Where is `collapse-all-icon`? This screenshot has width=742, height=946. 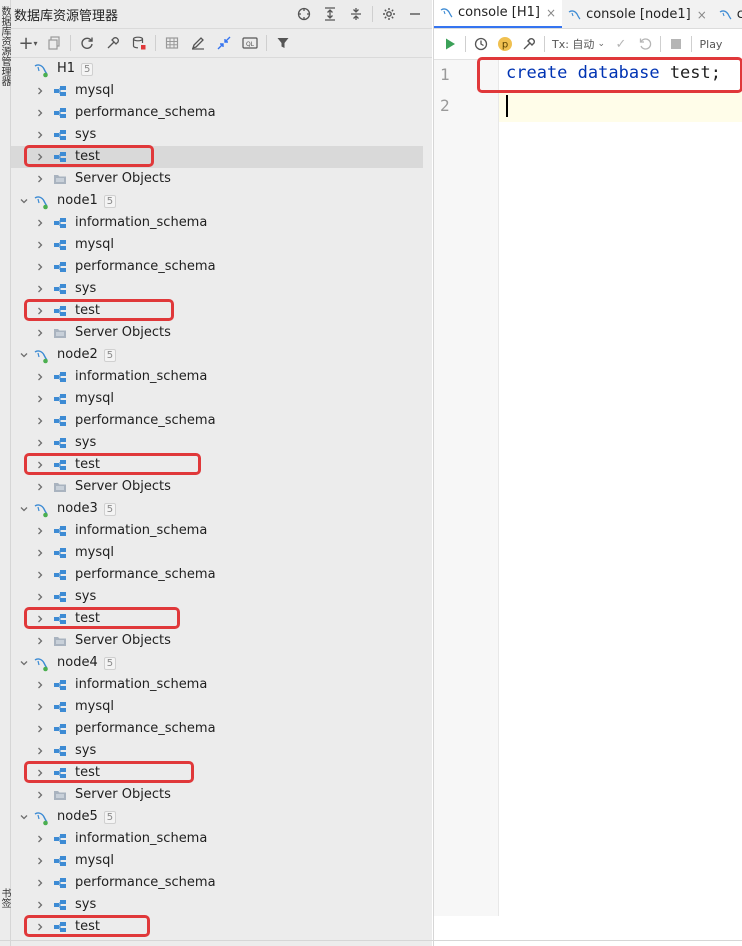
collapse-all-icon is located at coordinates (356, 14).